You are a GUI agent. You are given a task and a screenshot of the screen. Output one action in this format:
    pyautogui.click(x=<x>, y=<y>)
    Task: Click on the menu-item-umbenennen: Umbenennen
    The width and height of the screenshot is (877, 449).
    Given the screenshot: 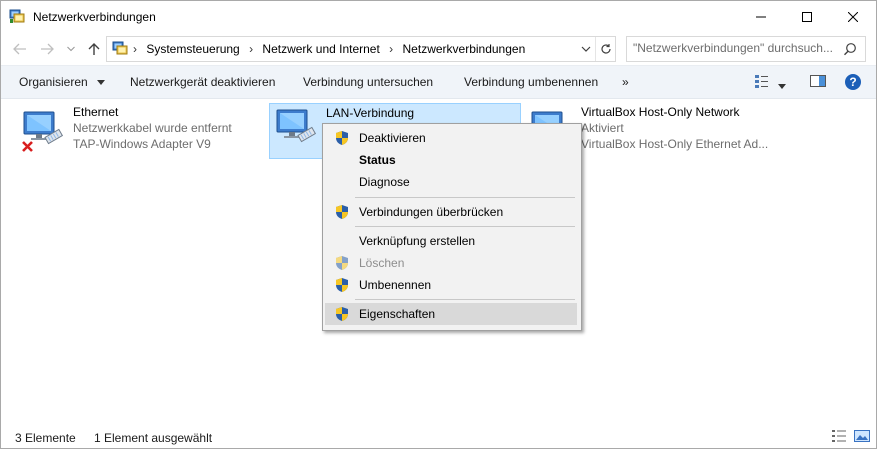 What is the action you would take?
    pyautogui.click(x=451, y=285)
    